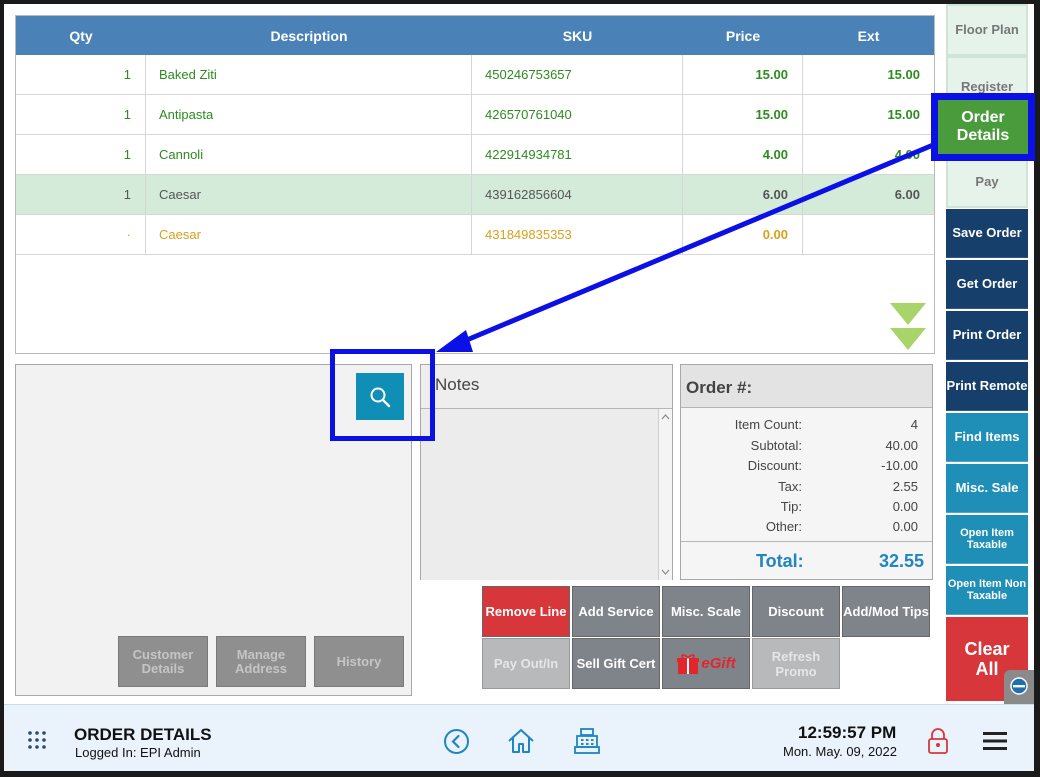 The image size is (1040, 777). Describe the element at coordinates (691, 244) in the screenshot. I see `annotation-arrow-icon` at that location.